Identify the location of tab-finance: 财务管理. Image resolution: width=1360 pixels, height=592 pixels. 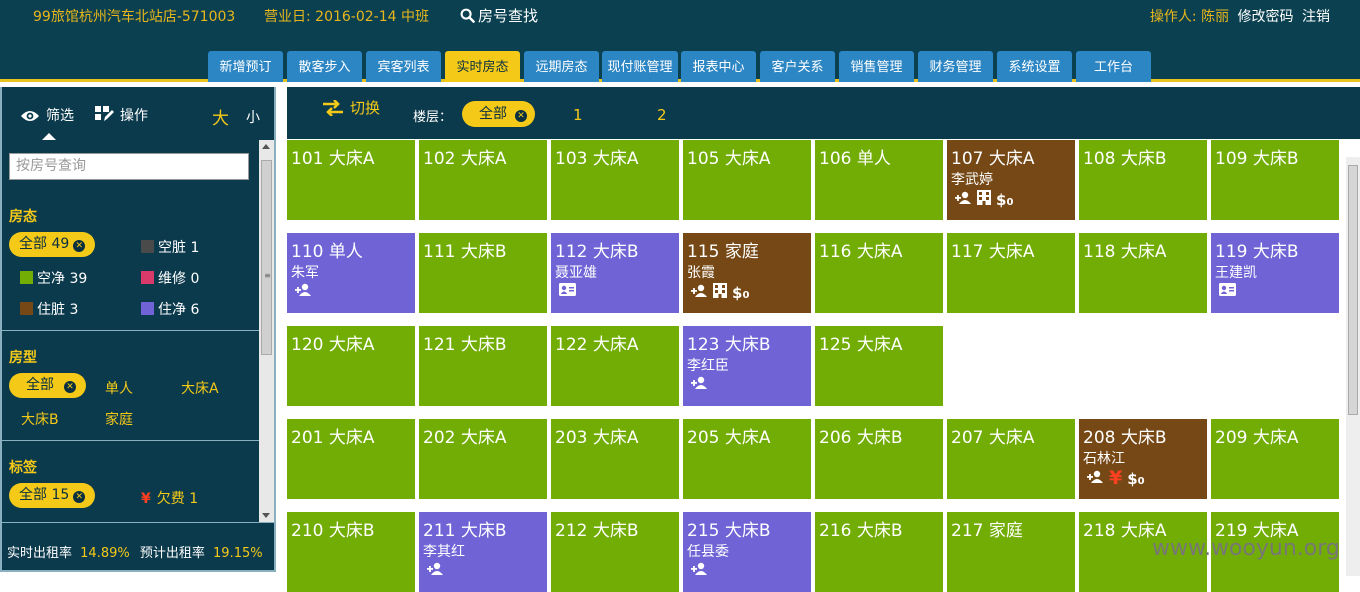
(955, 66).